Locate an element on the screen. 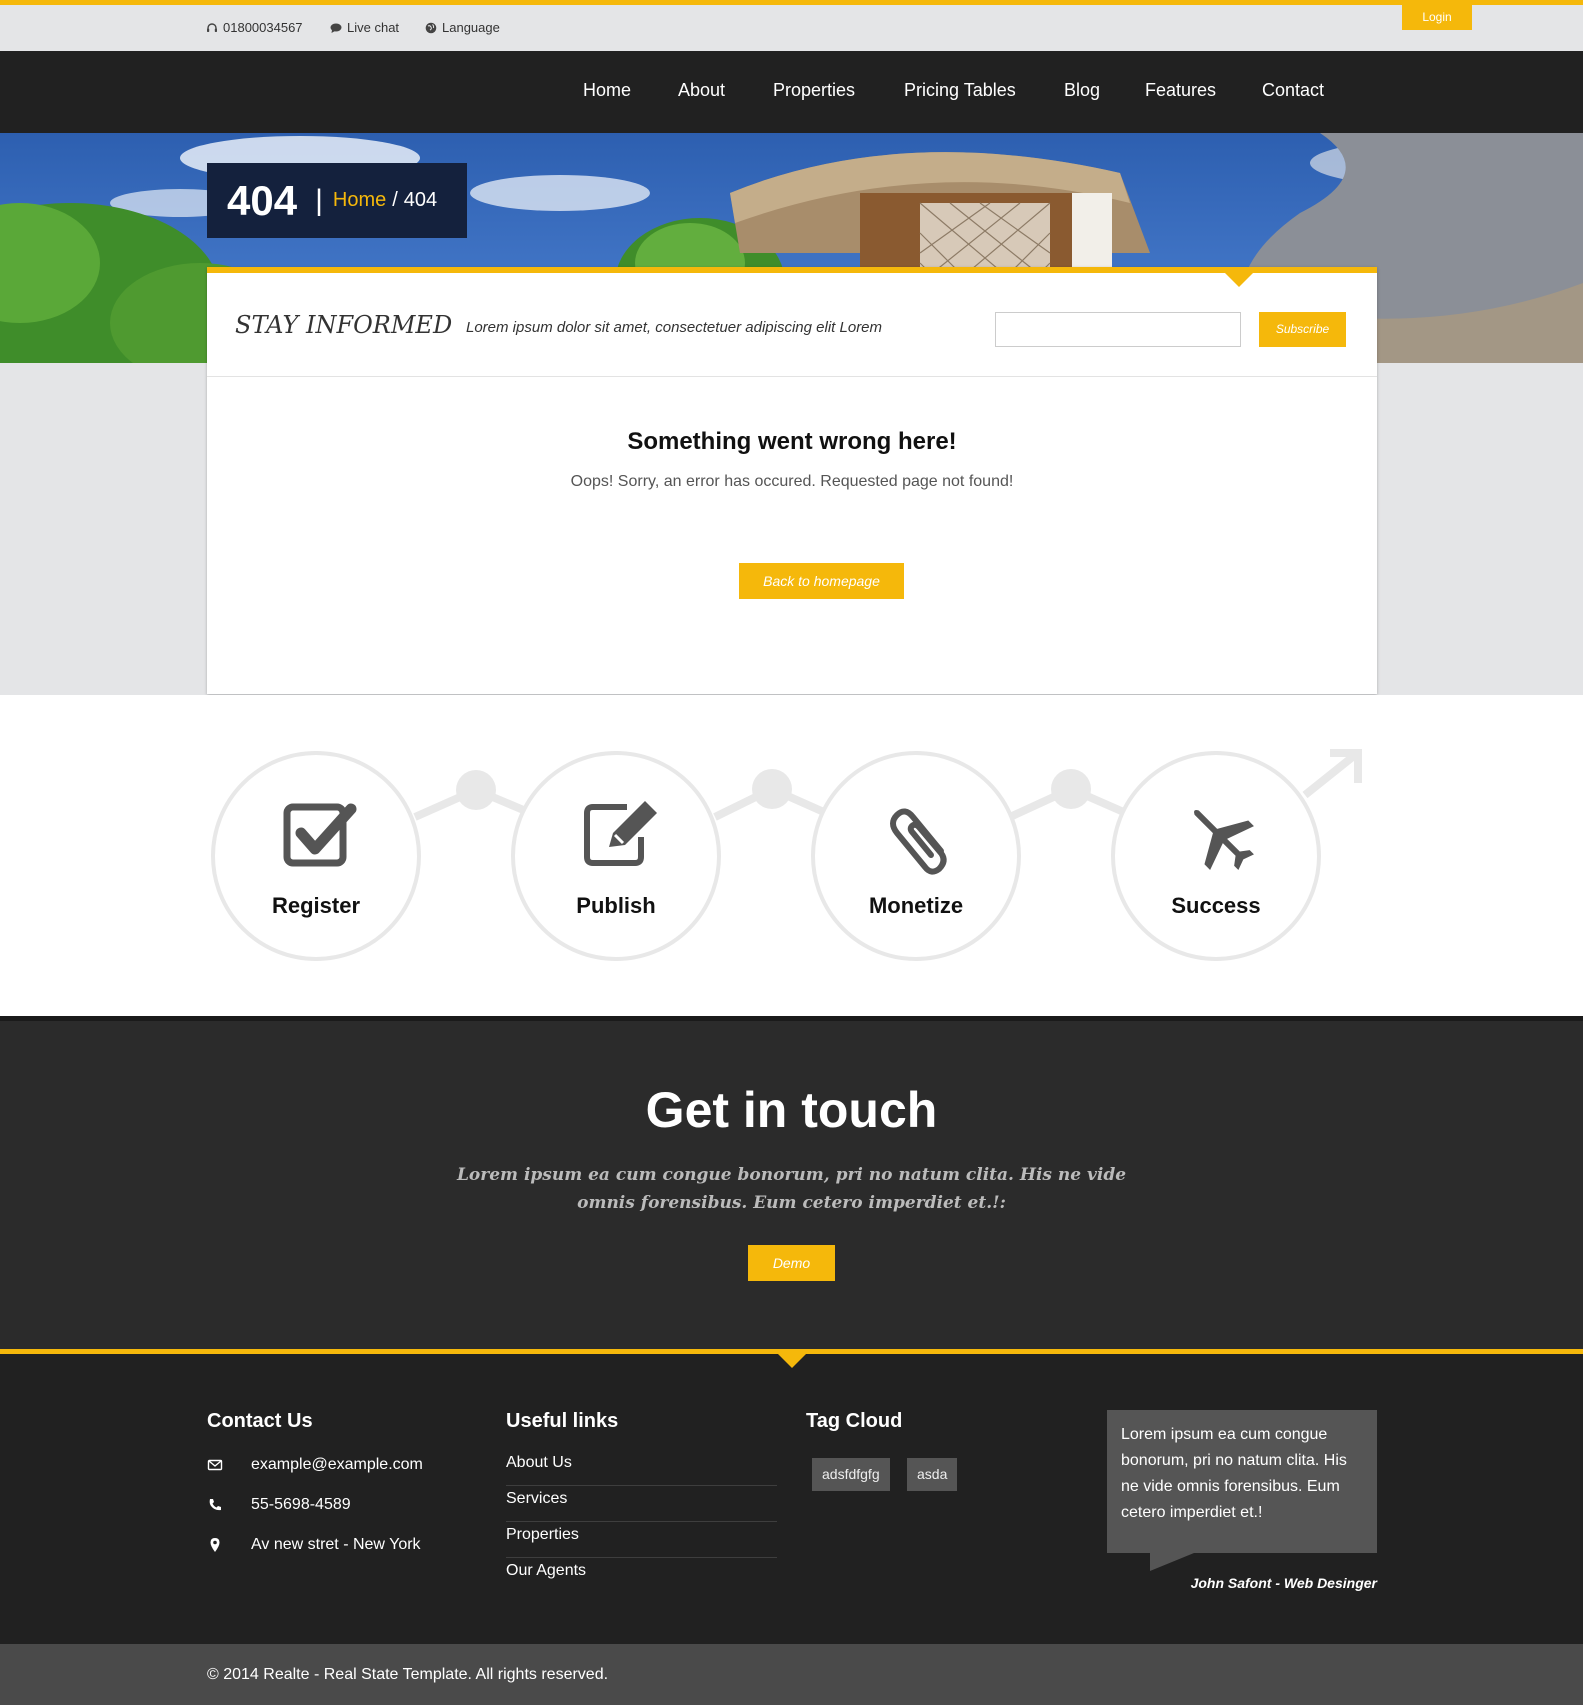  nav-contact: Contact is located at coordinates (1293, 90).